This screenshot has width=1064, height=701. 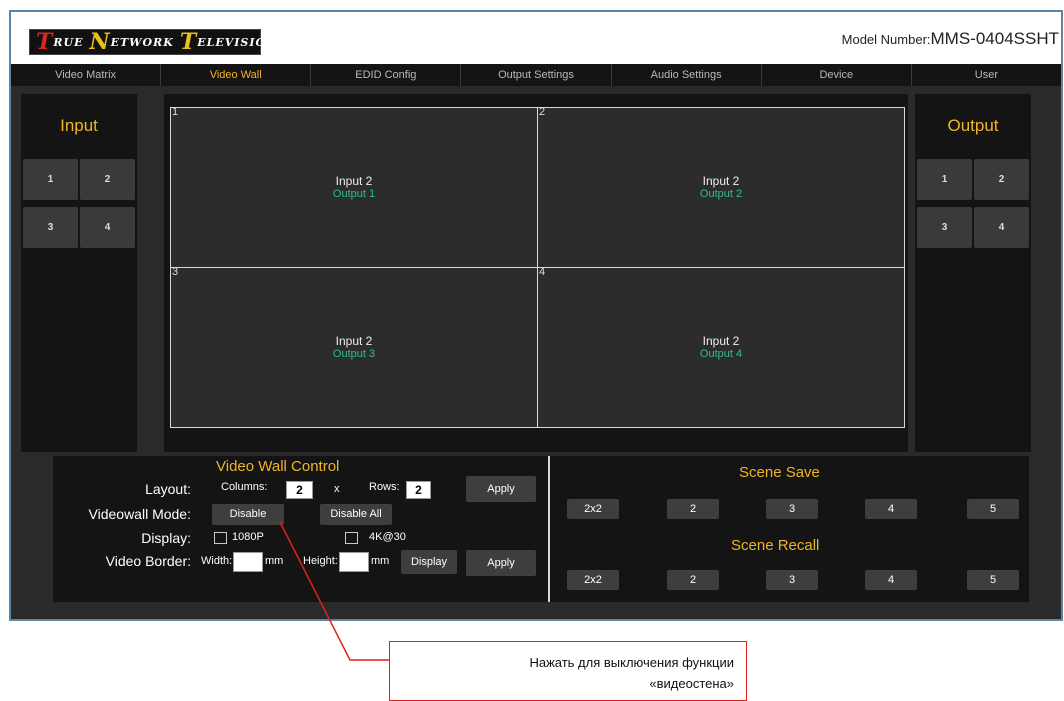 I want to click on callout-line, so click(x=334, y=591).